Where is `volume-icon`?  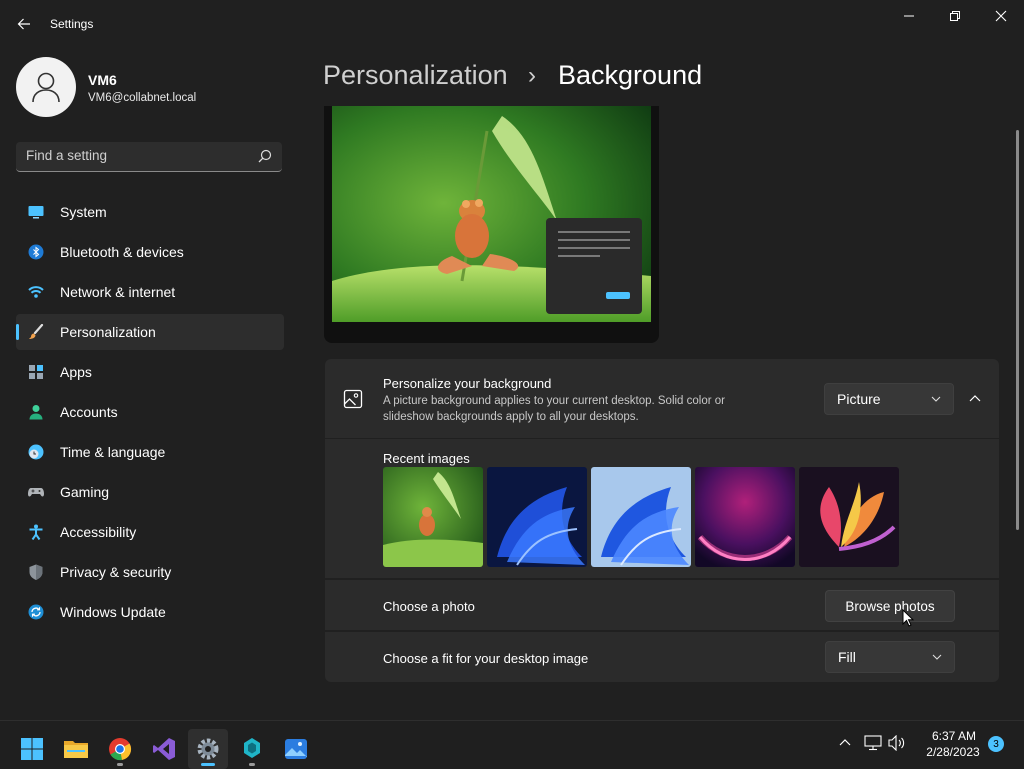
volume-icon is located at coordinates (898, 743).